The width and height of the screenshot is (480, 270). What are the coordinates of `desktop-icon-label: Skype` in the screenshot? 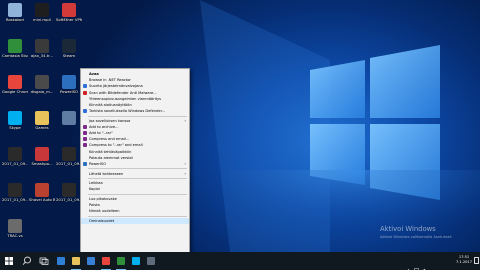 It's located at (15, 128).